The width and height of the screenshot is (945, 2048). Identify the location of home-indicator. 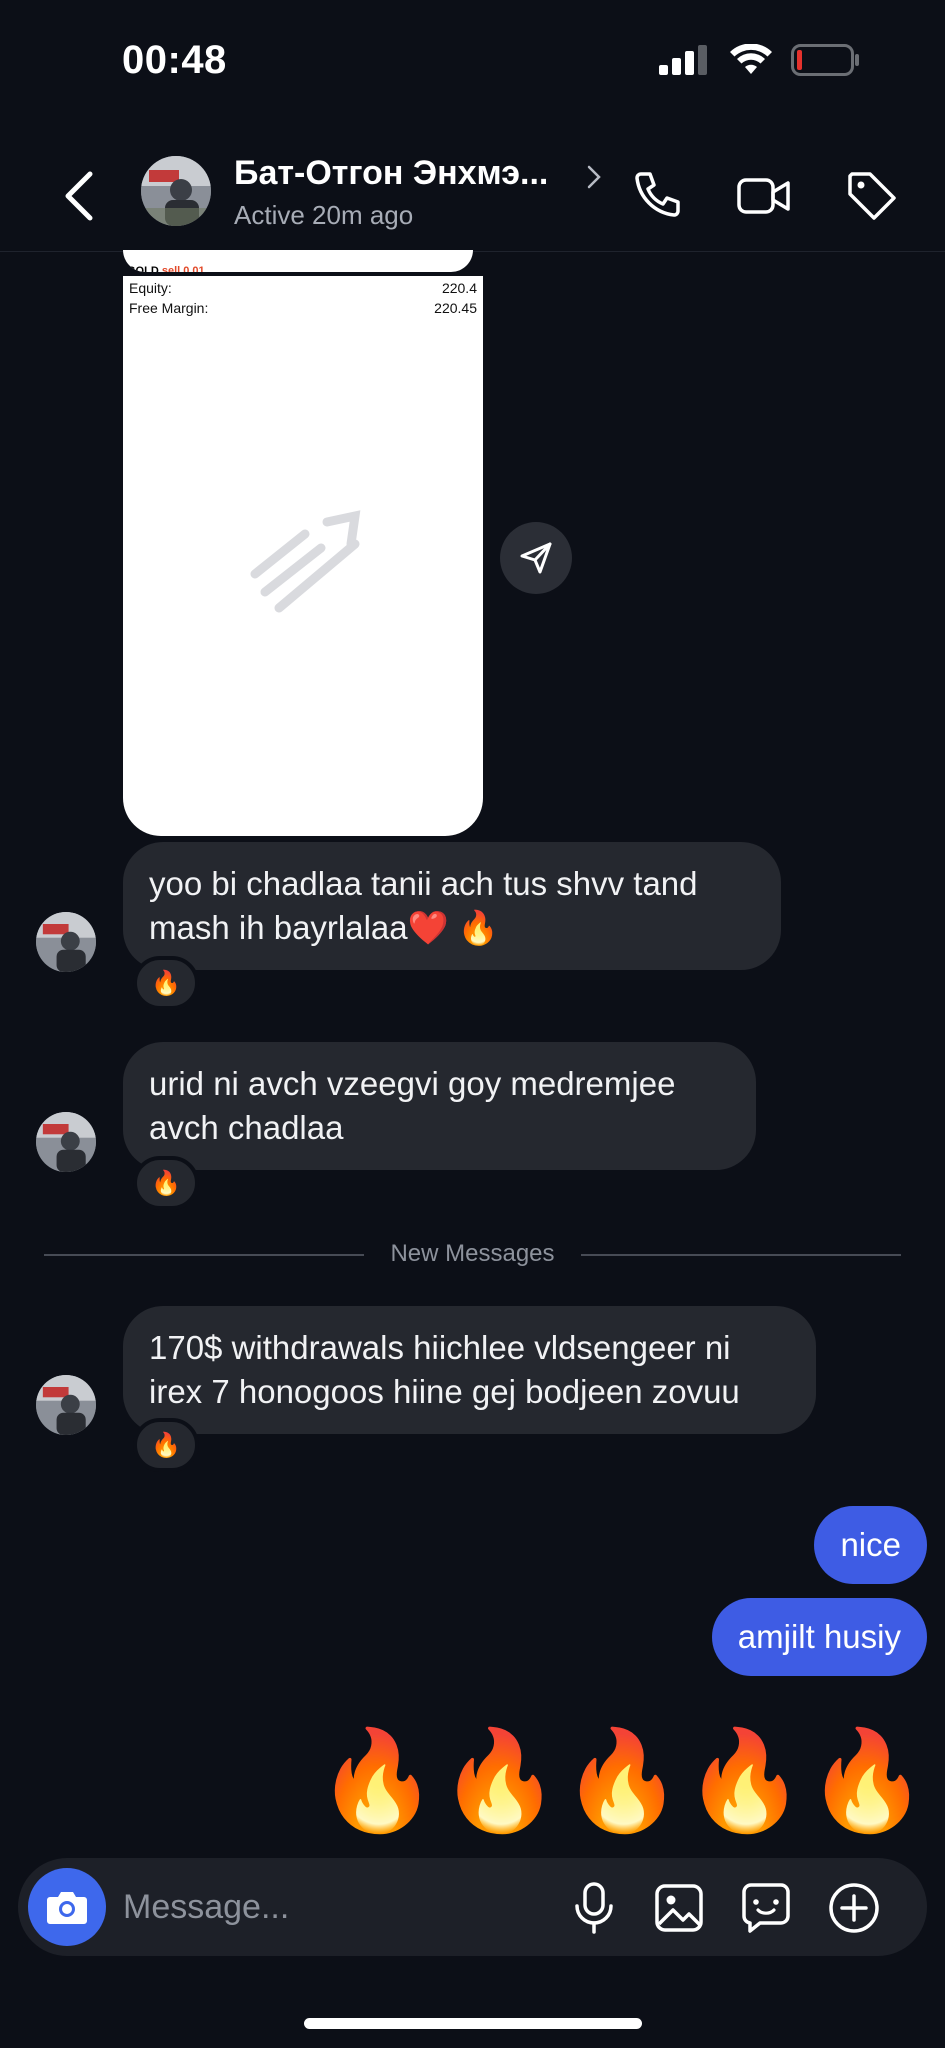
(473, 2023).